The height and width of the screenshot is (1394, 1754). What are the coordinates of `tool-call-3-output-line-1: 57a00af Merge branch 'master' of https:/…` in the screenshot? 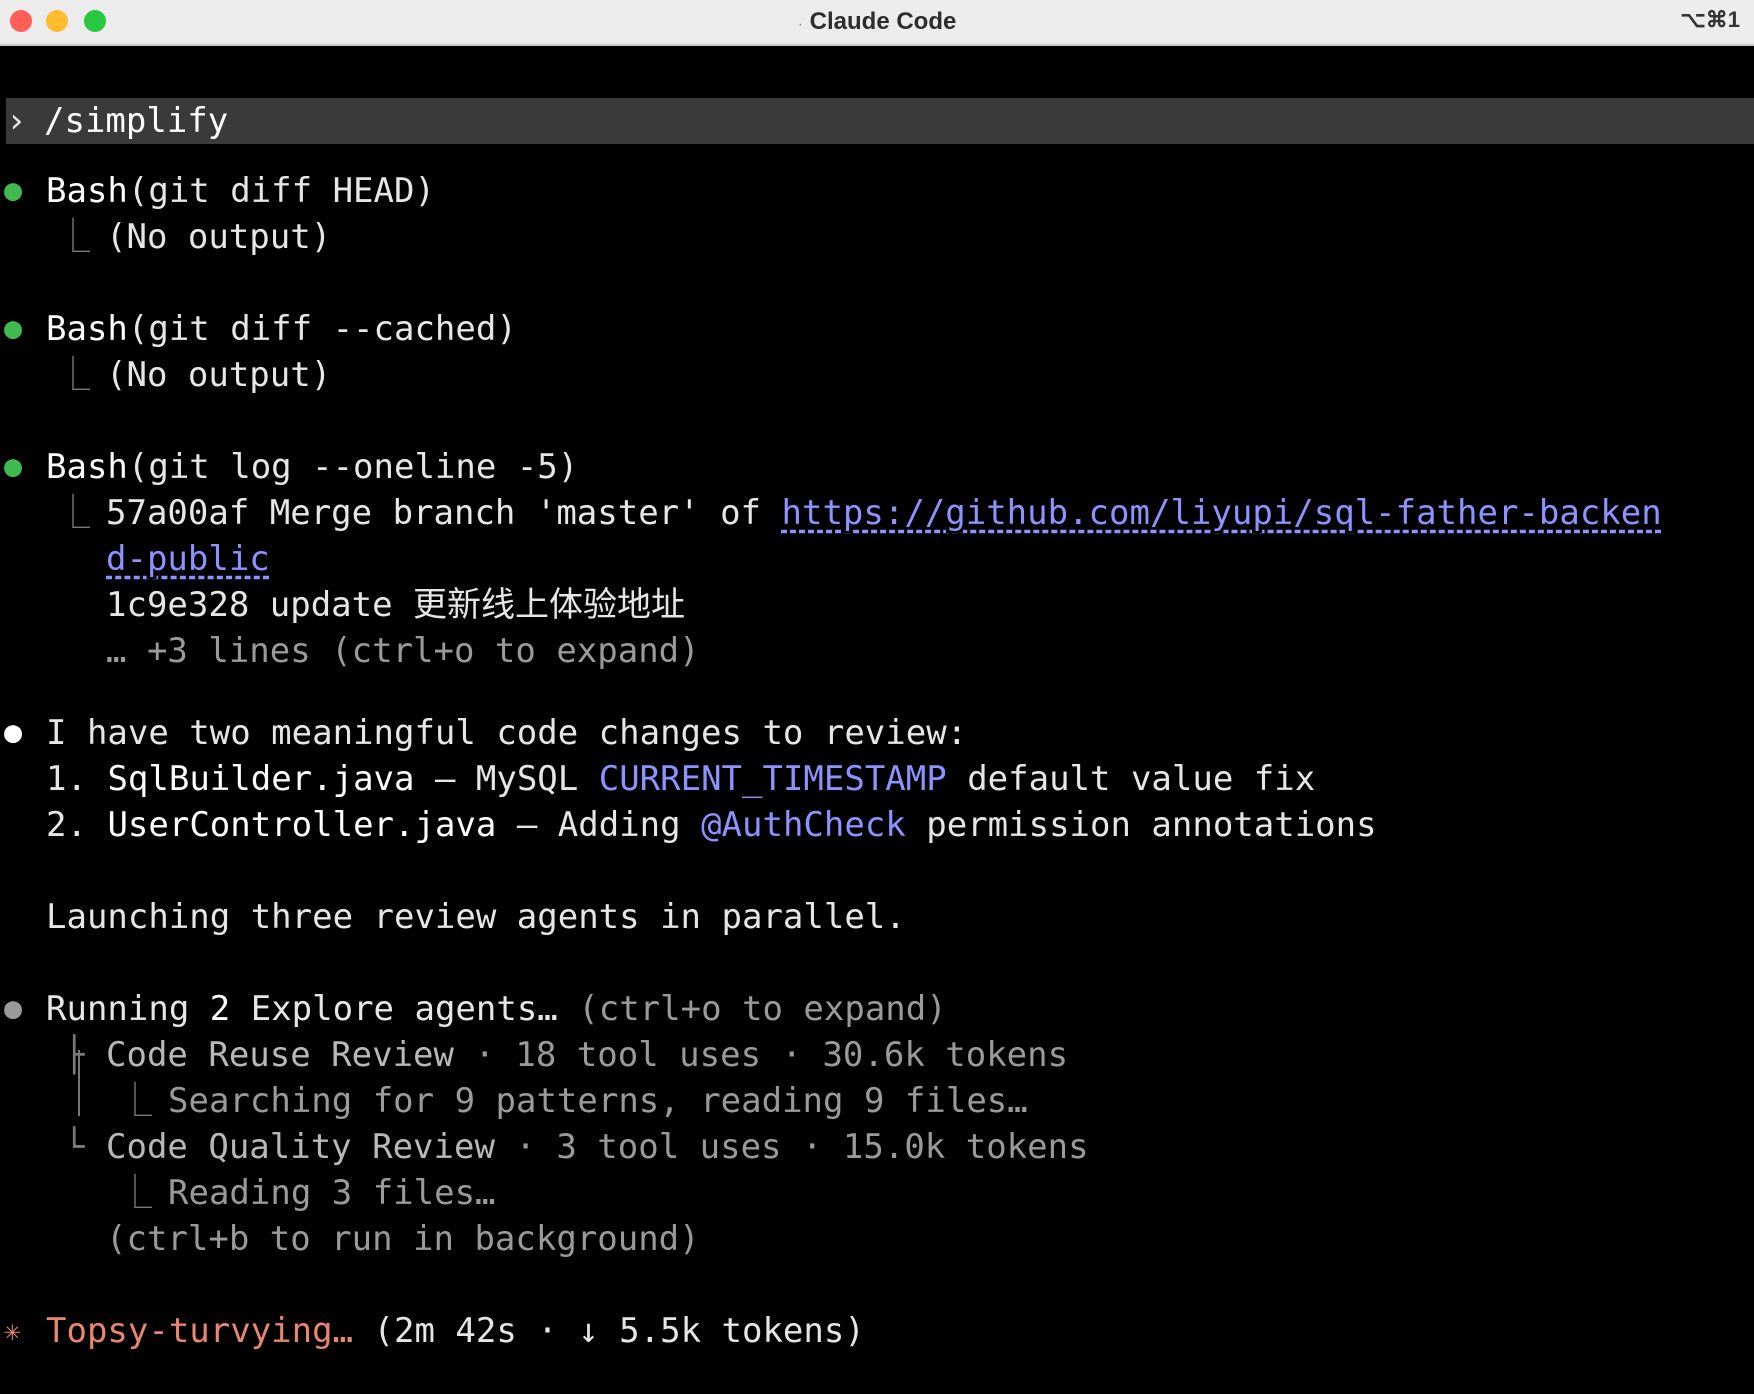 It's located at (884, 513).